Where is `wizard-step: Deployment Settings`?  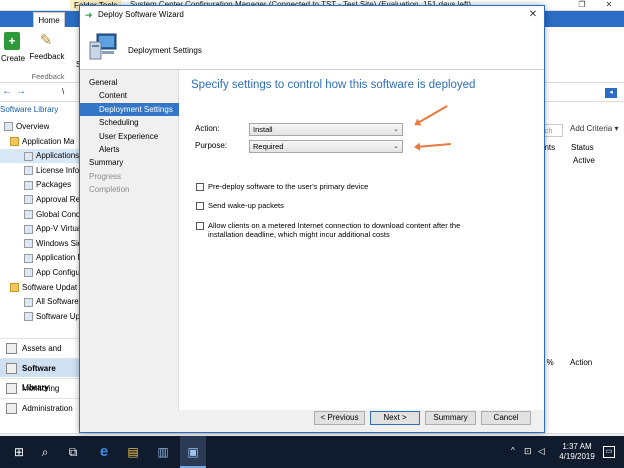 wizard-step: Deployment Settings is located at coordinates (129, 109).